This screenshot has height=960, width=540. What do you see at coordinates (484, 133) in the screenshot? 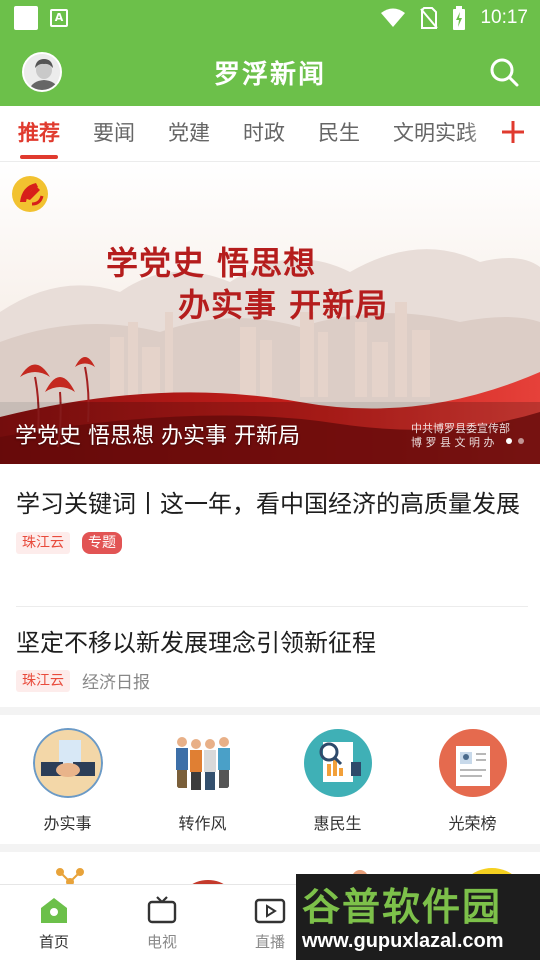
I see `tabs-fade` at bounding box center [484, 133].